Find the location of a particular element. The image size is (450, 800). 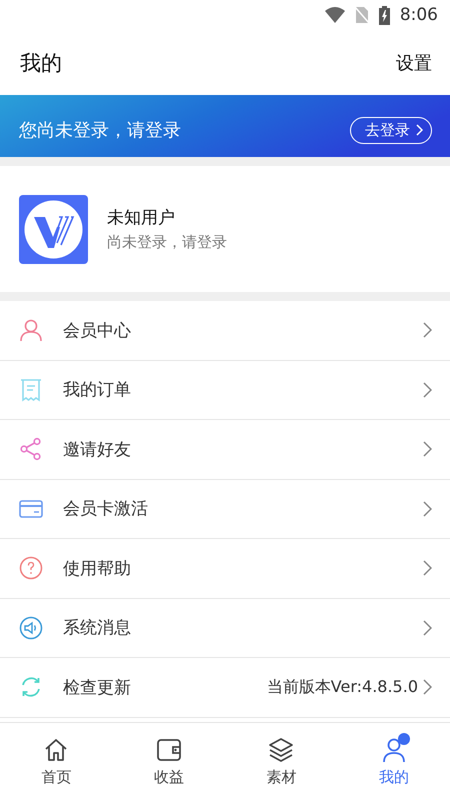

menu-label: 会员中心 is located at coordinates (97, 331).